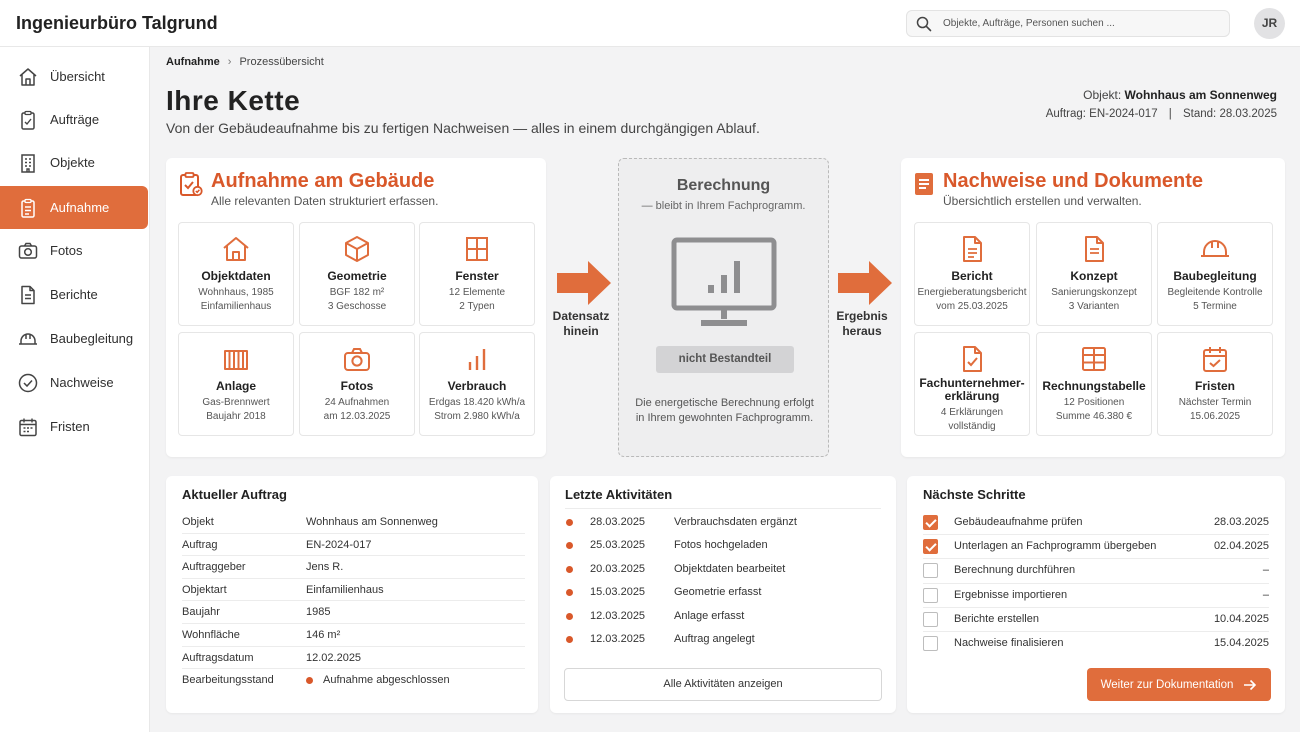  I want to click on tile-line: Begleitende Kontrolle, so click(1215, 292).